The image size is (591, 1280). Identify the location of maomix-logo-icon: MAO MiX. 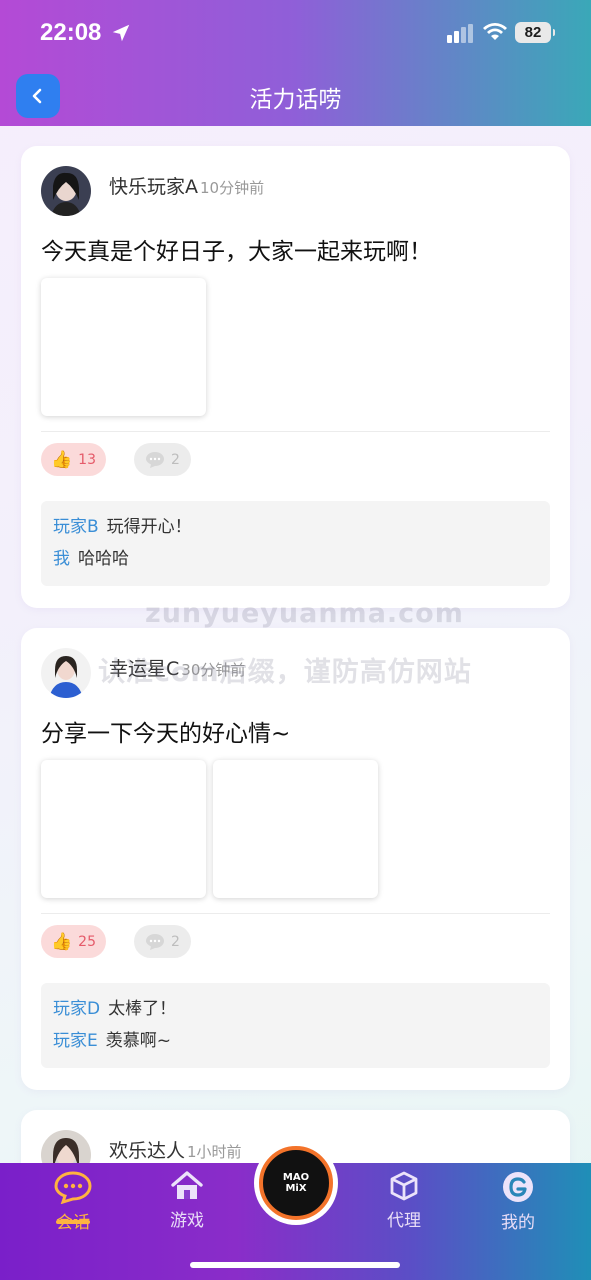
(296, 1183).